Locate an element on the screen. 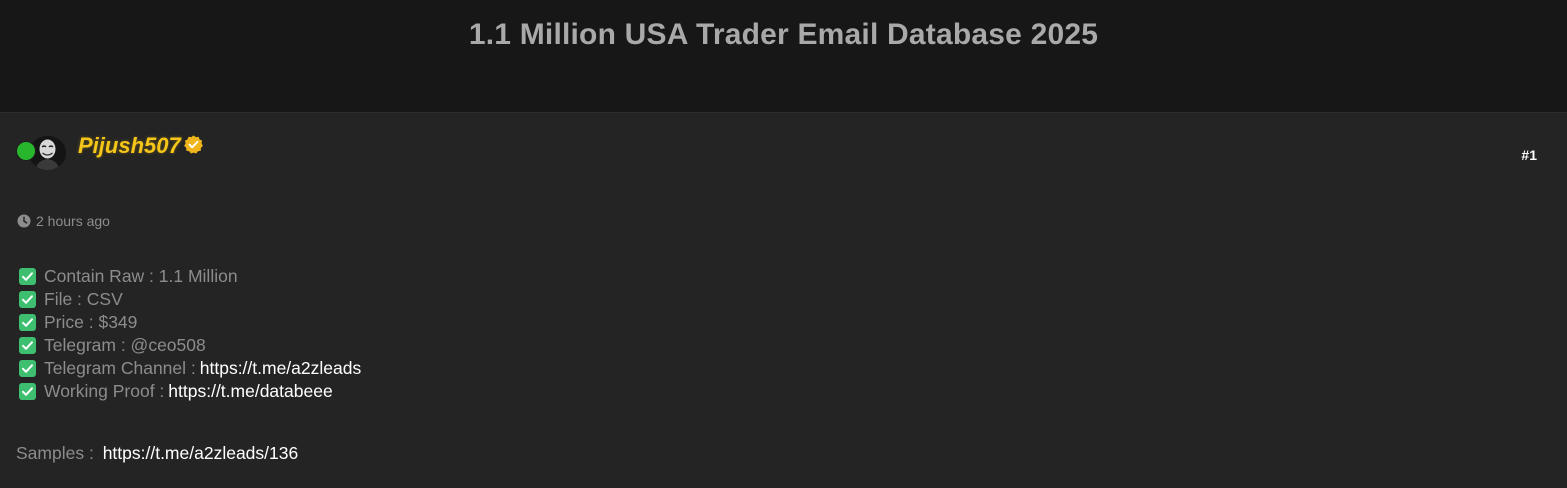 This screenshot has height=488, width=1567. post-permalink-number: #1 is located at coordinates (1529, 155).